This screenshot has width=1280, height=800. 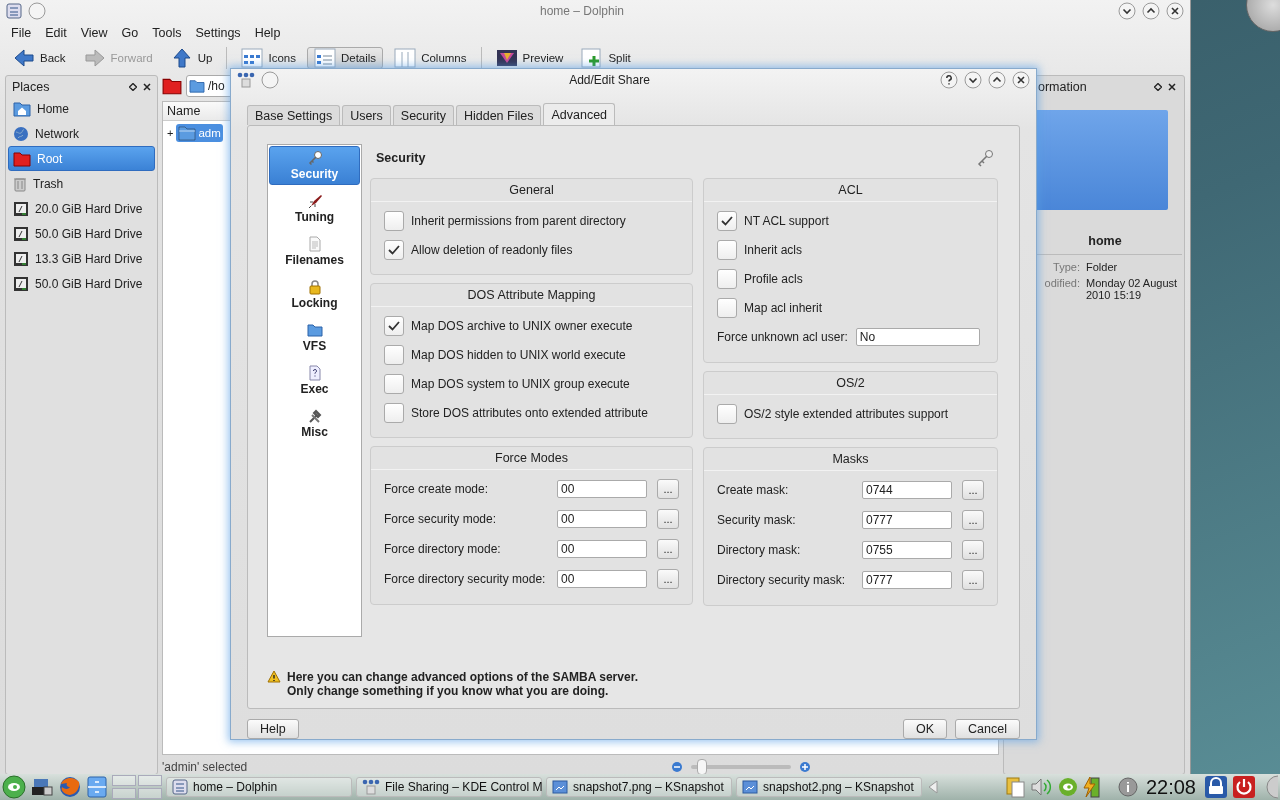 What do you see at coordinates (430, 58) in the screenshot?
I see `toolbar-button: Columns` at bounding box center [430, 58].